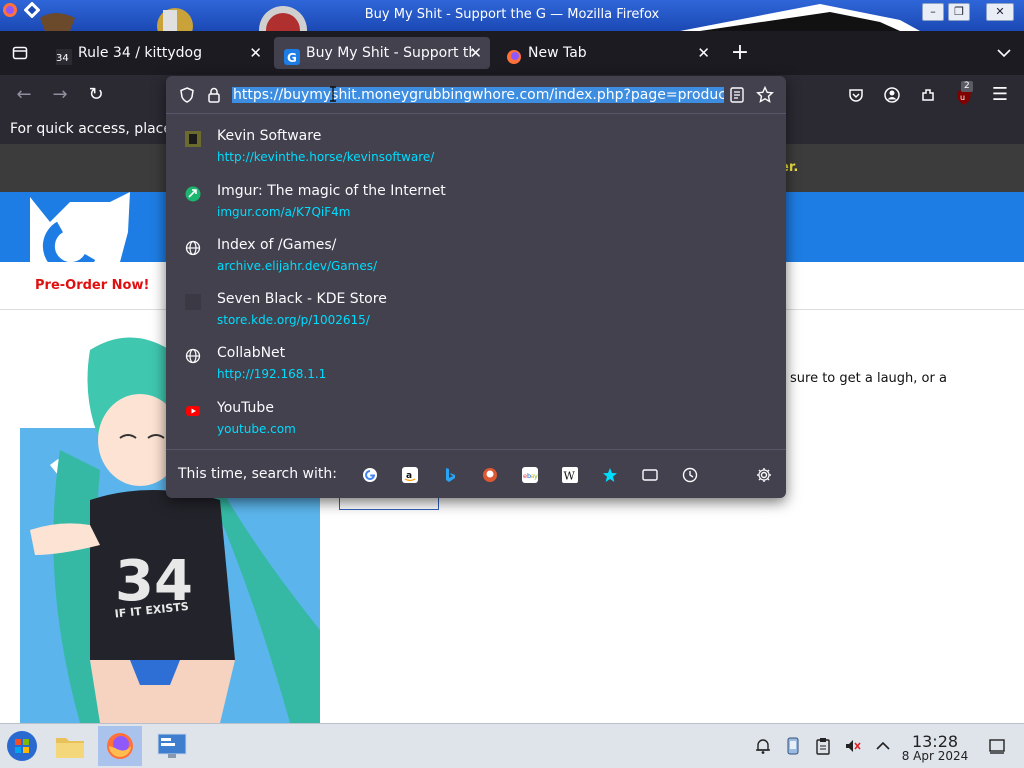  What do you see at coordinates (251, 353) in the screenshot?
I see `suggestion-title: CollabNet` at bounding box center [251, 353].